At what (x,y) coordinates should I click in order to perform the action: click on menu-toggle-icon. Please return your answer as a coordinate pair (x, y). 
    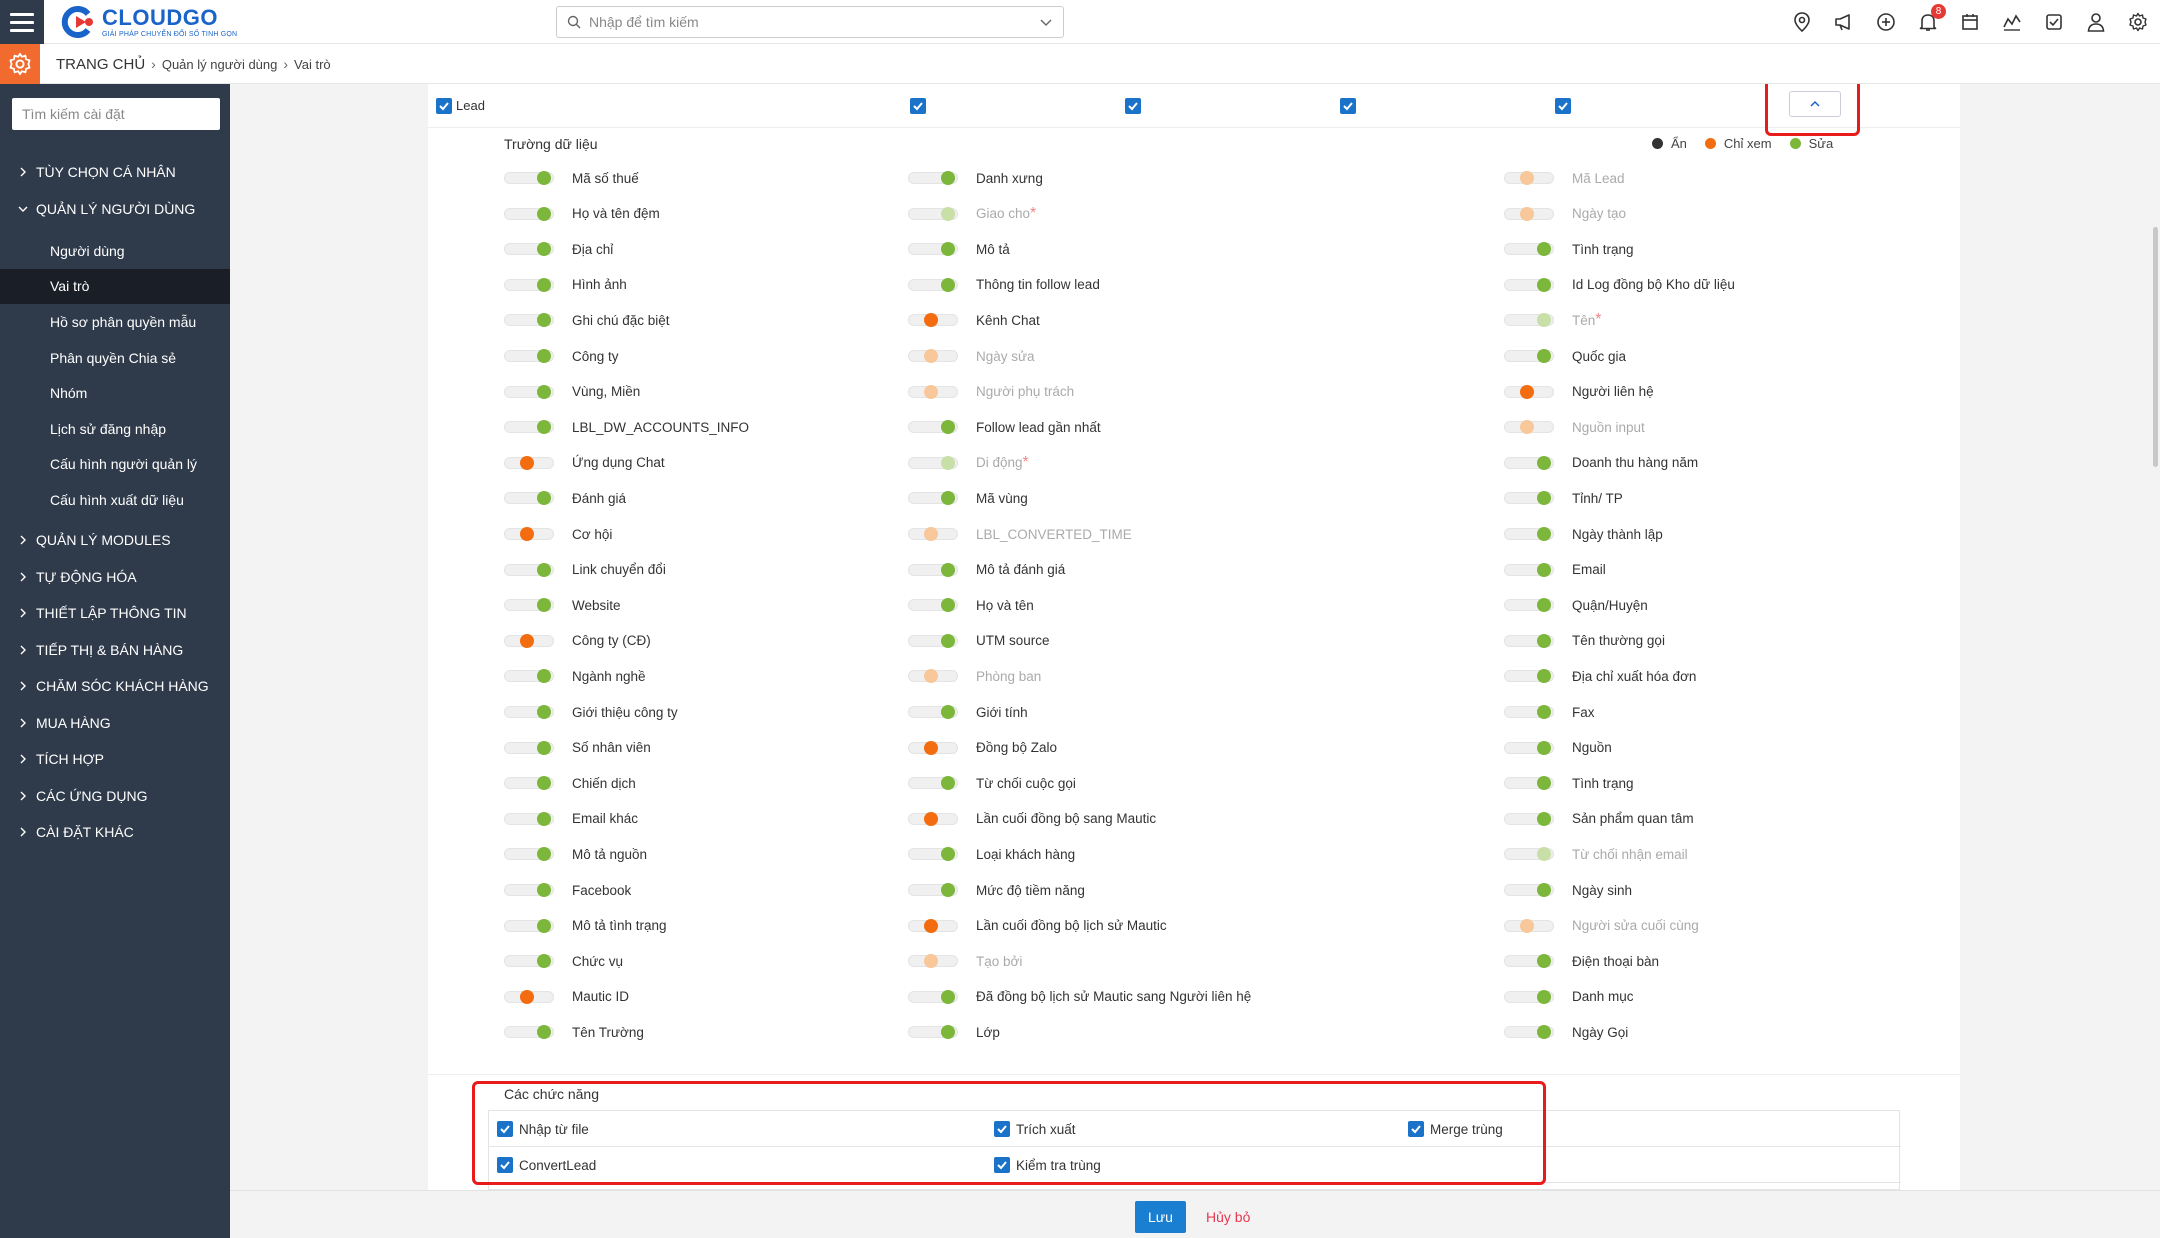
    Looking at the image, I should click on (22, 22).